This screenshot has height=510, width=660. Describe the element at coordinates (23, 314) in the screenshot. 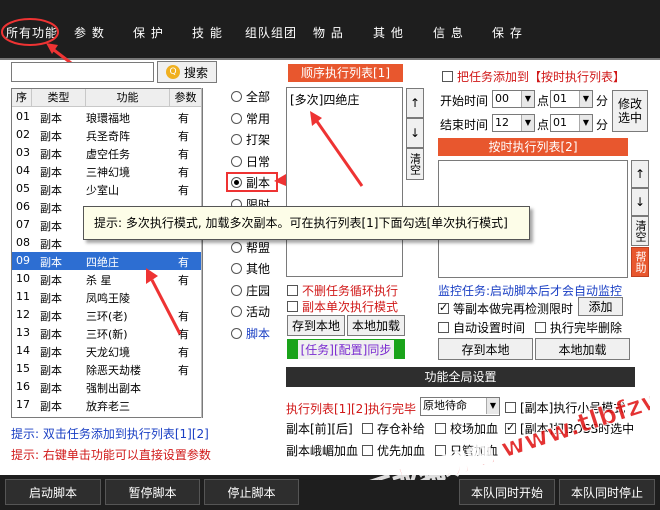

I see `table-cell: 12` at that location.